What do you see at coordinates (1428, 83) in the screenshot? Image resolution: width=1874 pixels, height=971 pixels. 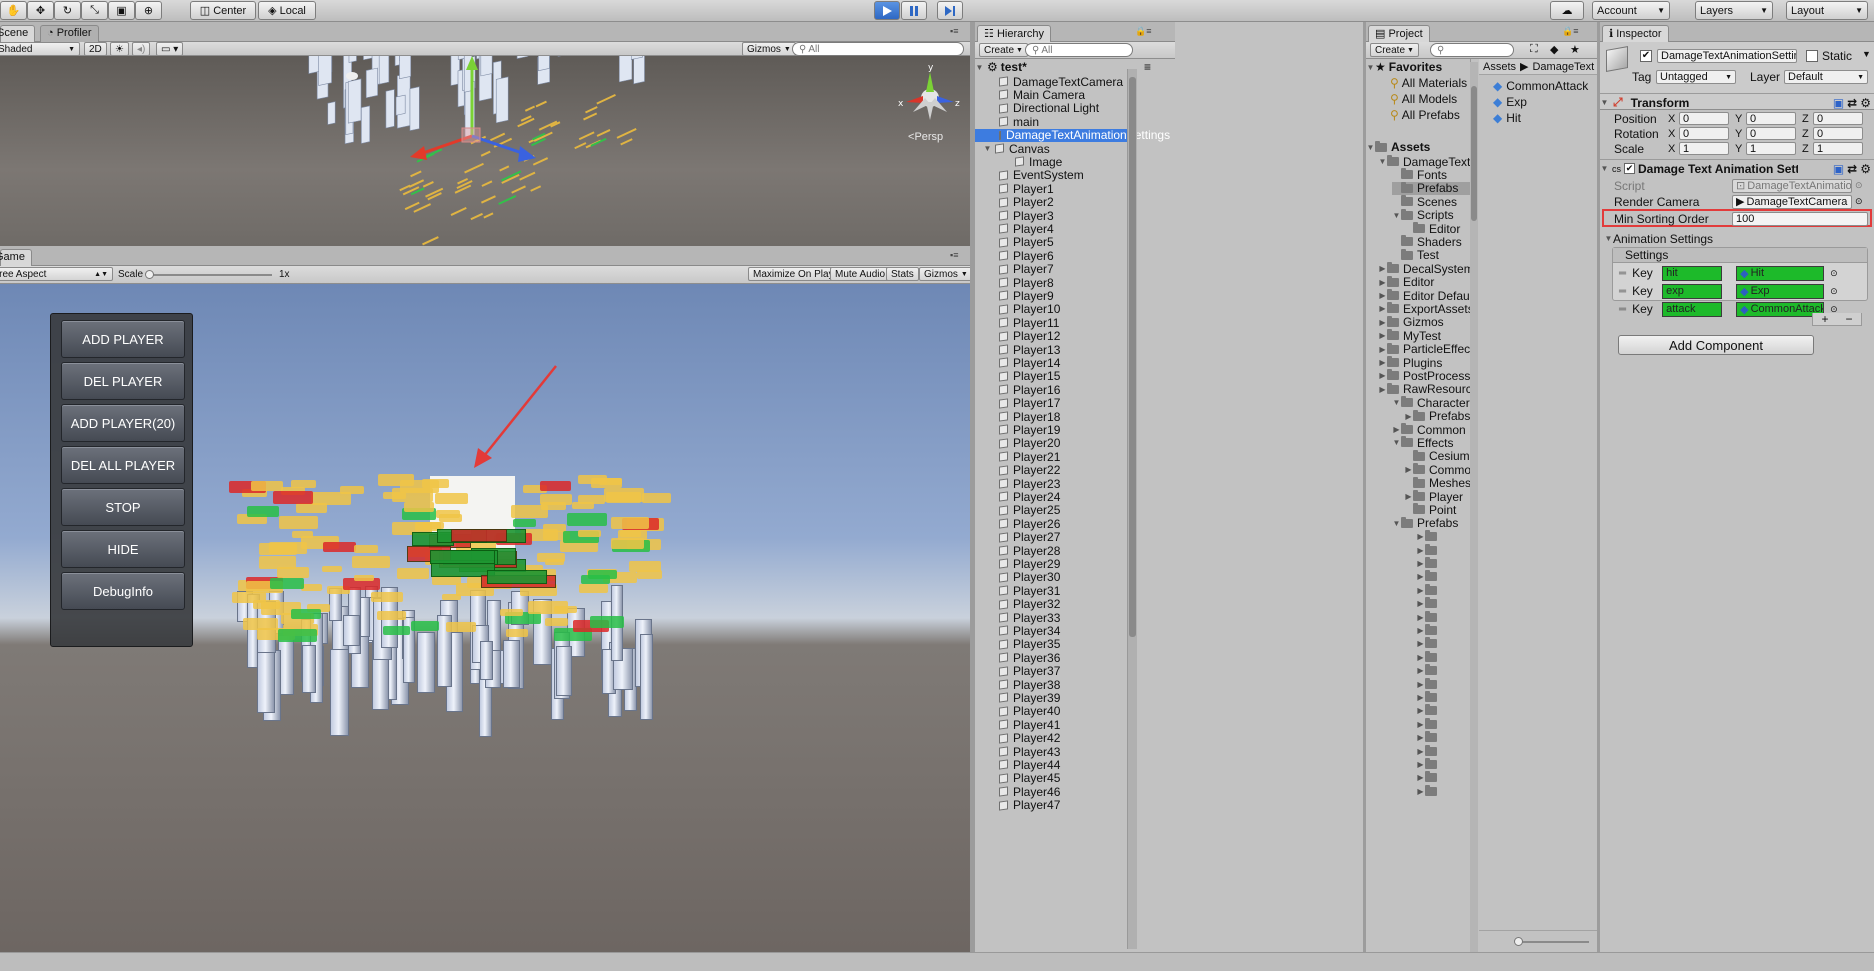 I see `favorite-item: ⚲ All Materials` at bounding box center [1428, 83].